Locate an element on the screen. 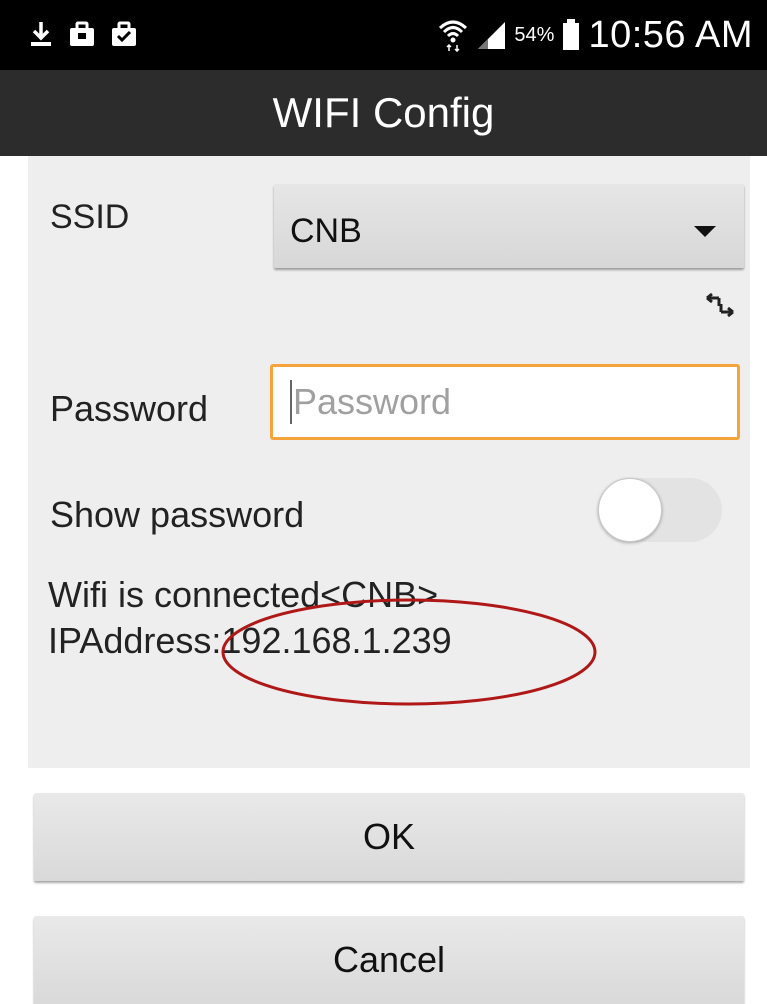 This screenshot has width=767, height=1004. ok-button: OK is located at coordinates (389, 837).